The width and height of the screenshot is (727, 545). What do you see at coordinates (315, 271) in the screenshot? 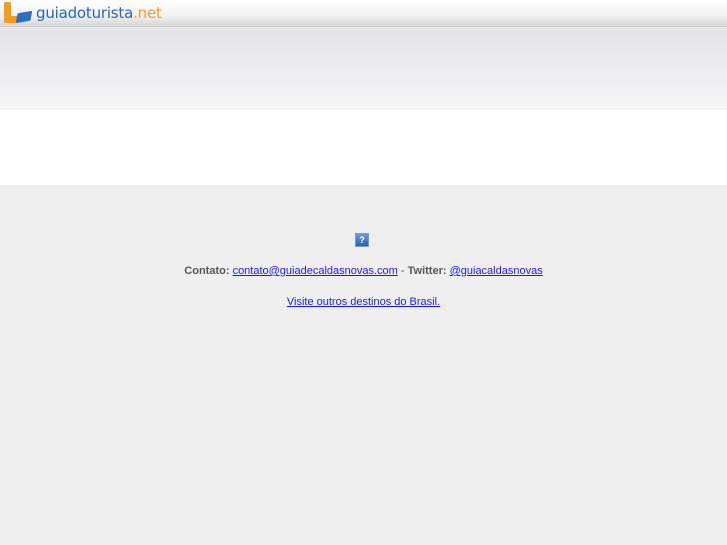
I see `contact-email-link: contato@guiadecaldasnovas.com` at bounding box center [315, 271].